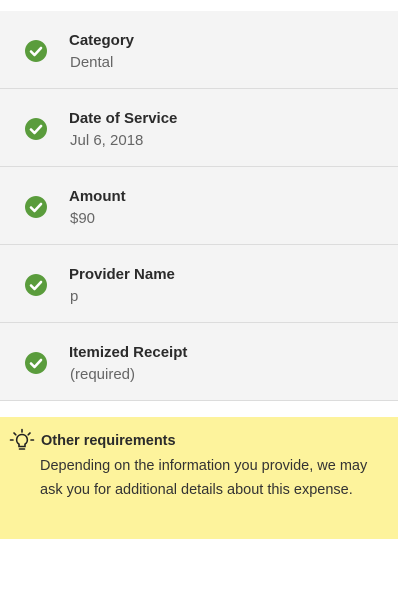  I want to click on field-label: Category, so click(102, 40).